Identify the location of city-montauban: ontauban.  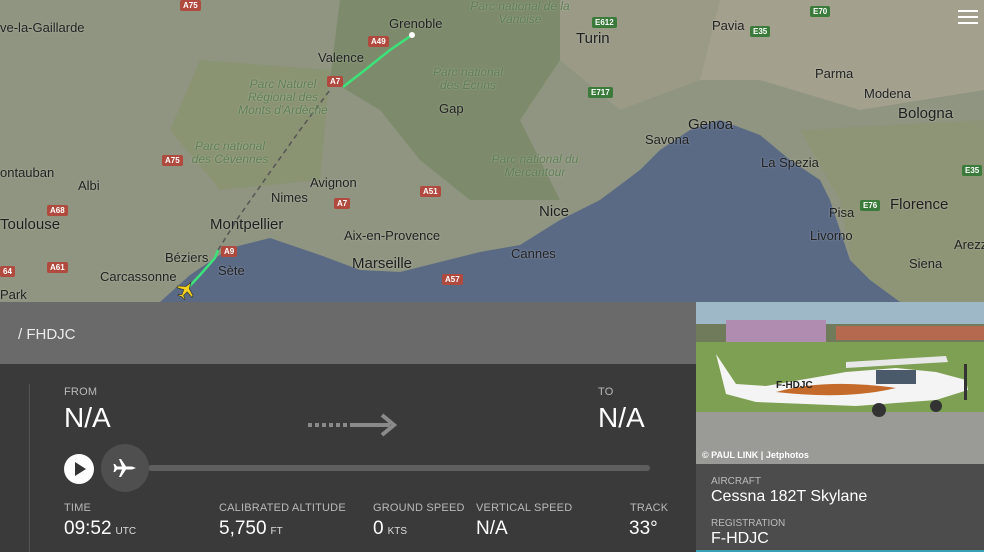
(27, 172).